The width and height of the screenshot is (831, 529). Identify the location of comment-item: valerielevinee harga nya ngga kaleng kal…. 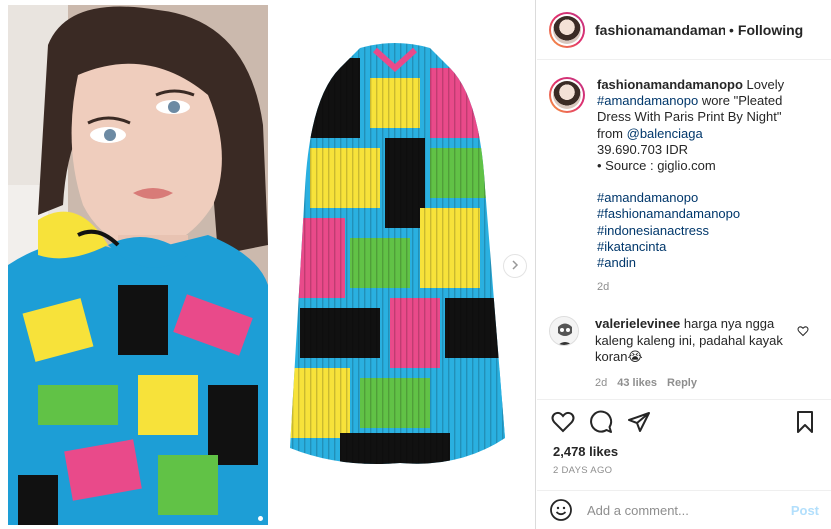
(684, 353).